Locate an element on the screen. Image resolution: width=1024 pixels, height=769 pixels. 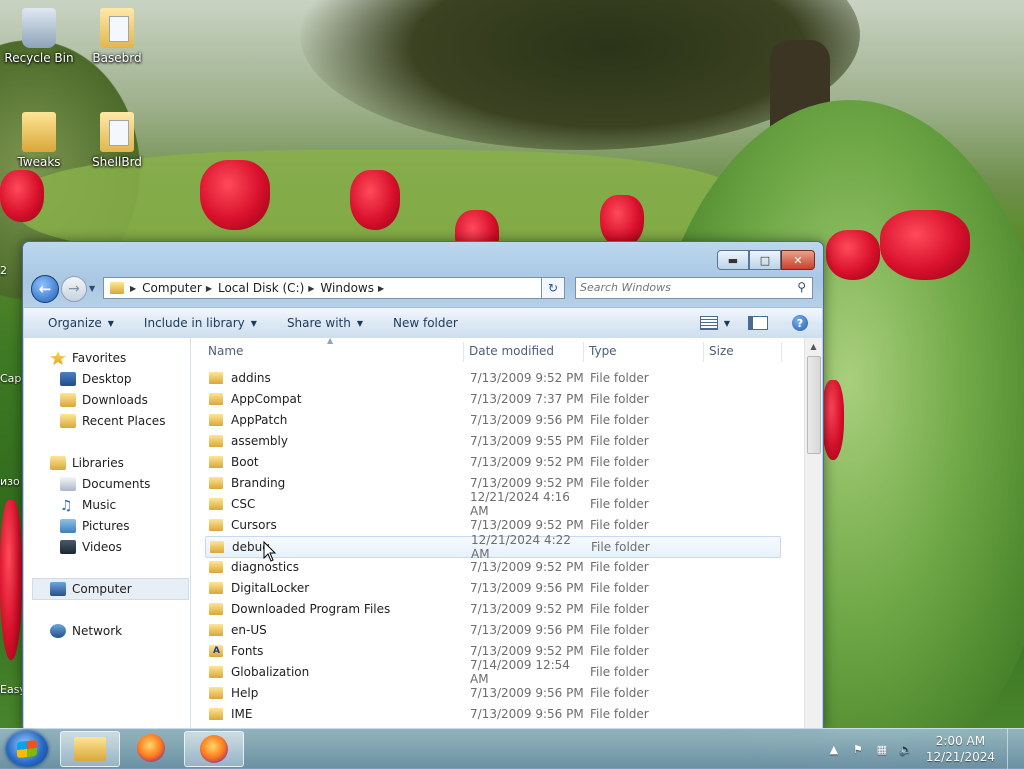
desktop-icon-partial: изо is located at coordinates (11, 481).